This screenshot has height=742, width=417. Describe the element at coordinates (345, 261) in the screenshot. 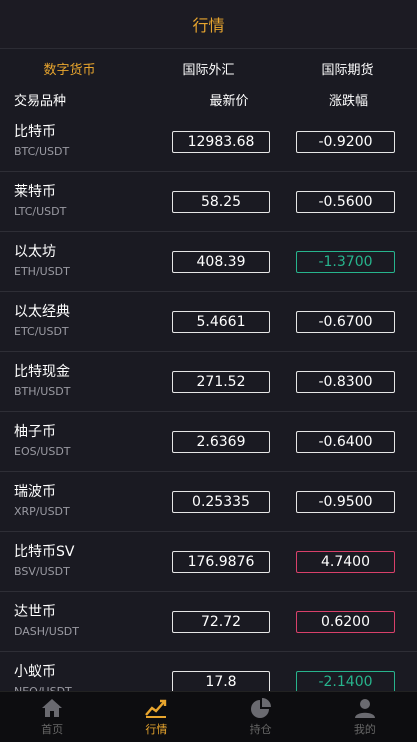

I see `change-badge: -1.3700` at that location.